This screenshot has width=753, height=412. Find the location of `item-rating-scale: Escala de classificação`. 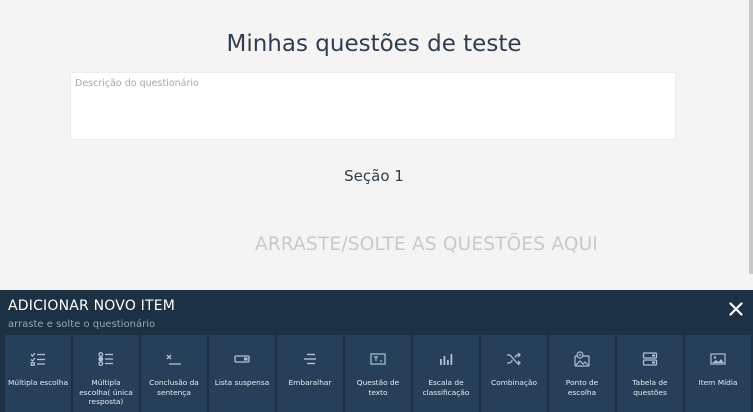

item-rating-scale: Escala de classificação is located at coordinates (446, 373).